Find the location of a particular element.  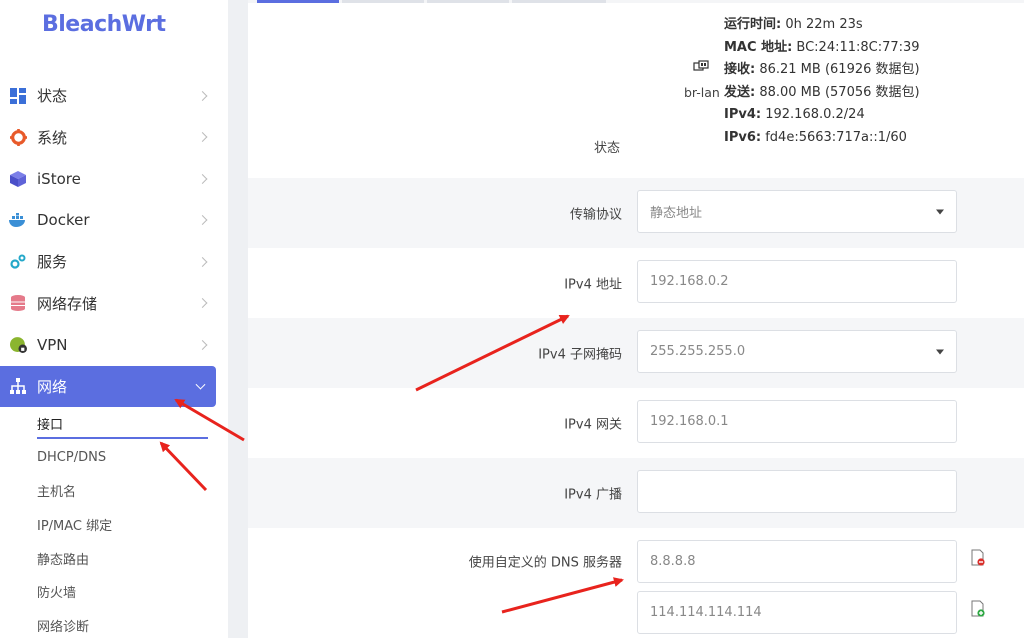

subnav-item-dhcp-dns: DHCP/DNS is located at coordinates (132, 458).